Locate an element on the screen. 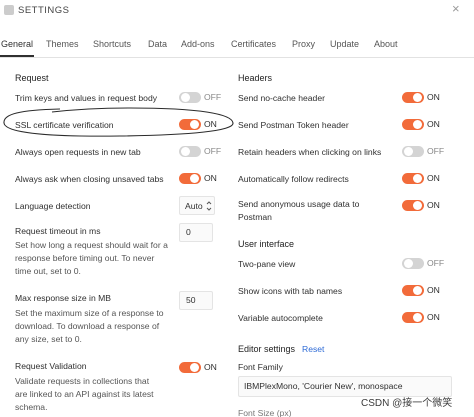  postman-token-toggle: ON is located at coordinates (423, 124).